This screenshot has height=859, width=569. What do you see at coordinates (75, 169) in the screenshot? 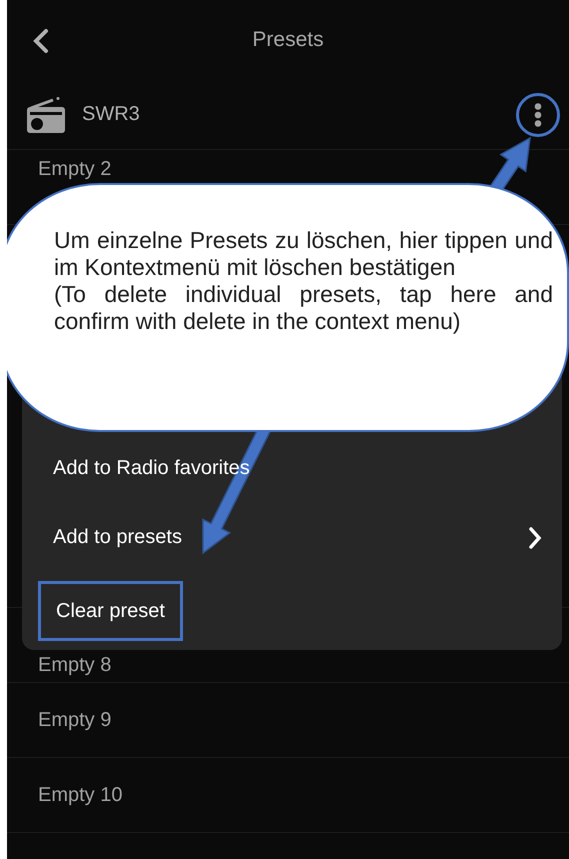
I see `preset-label: Empty 2` at bounding box center [75, 169].